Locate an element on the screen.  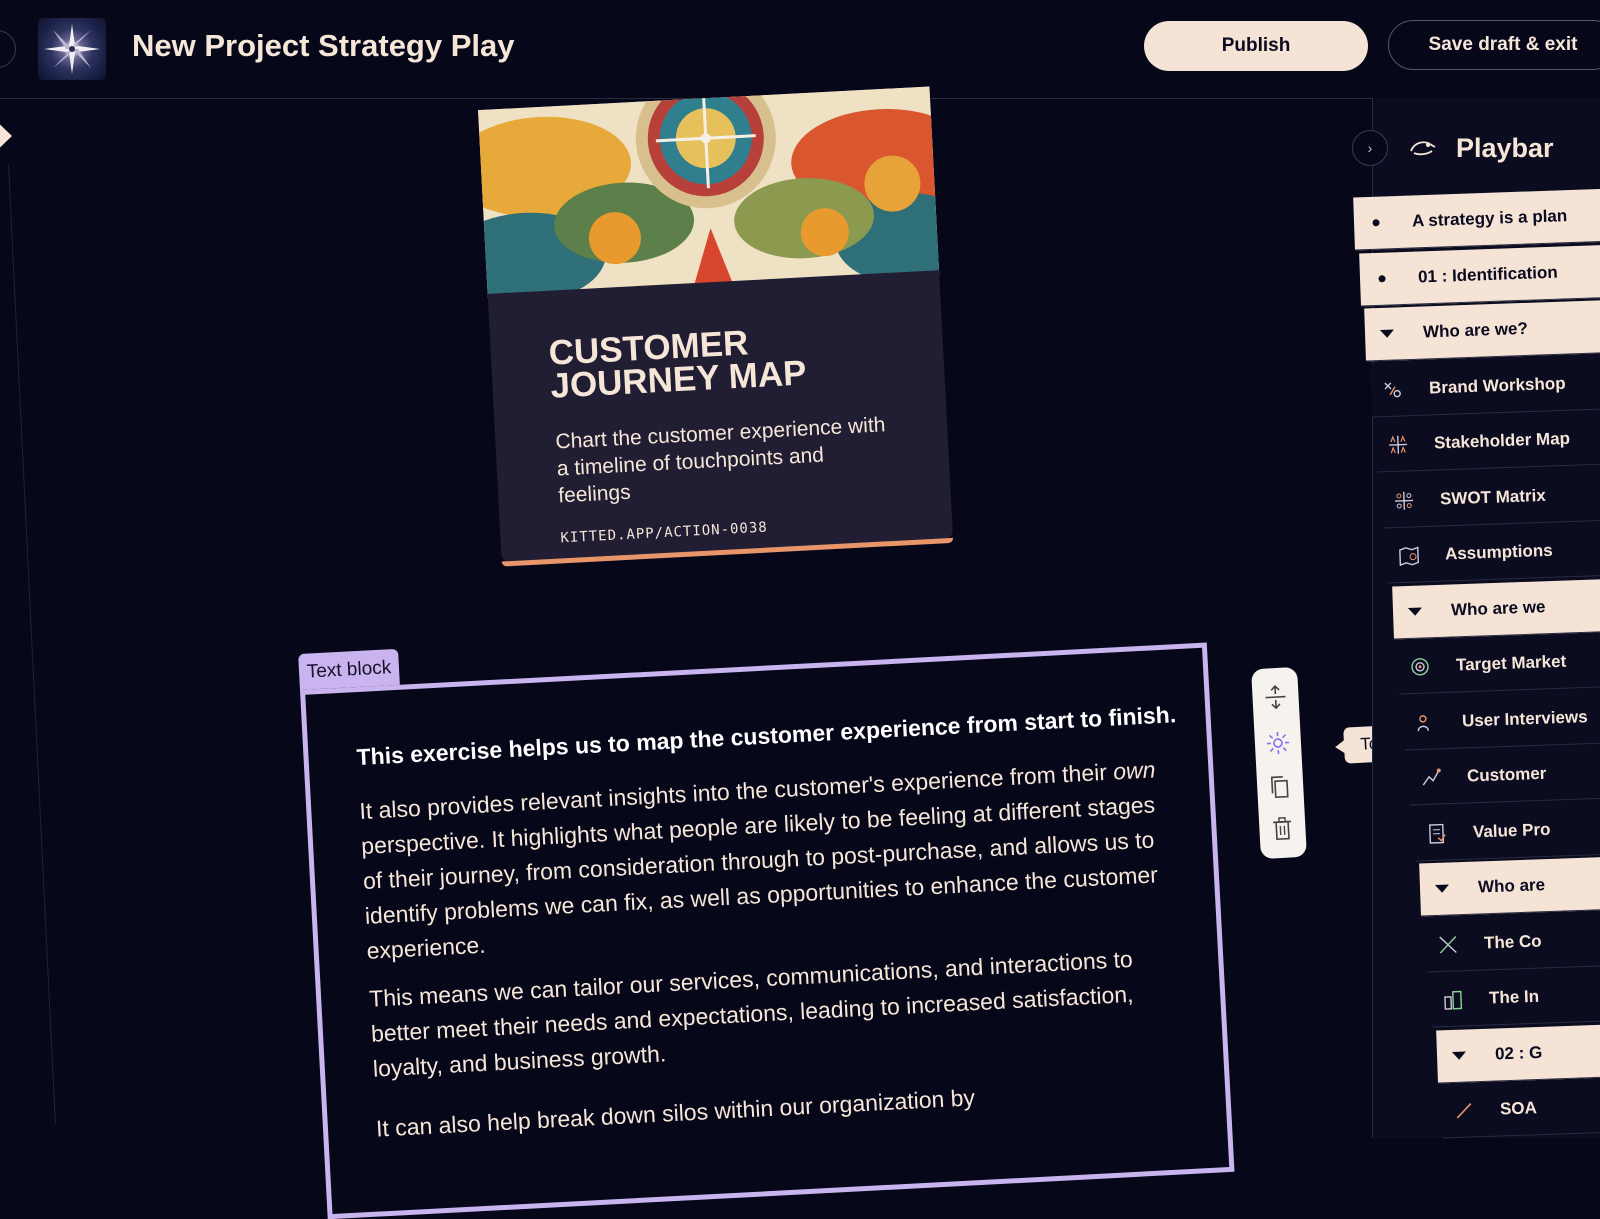
playbar-item-label: Target Market is located at coordinates (1511, 664).